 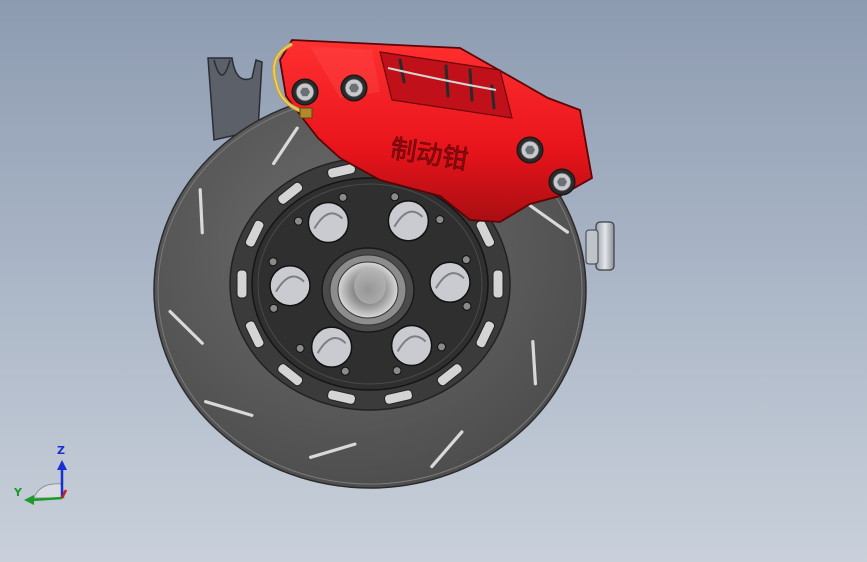 What do you see at coordinates (18, 492) in the screenshot?
I see `y-axis-label: Y` at bounding box center [18, 492].